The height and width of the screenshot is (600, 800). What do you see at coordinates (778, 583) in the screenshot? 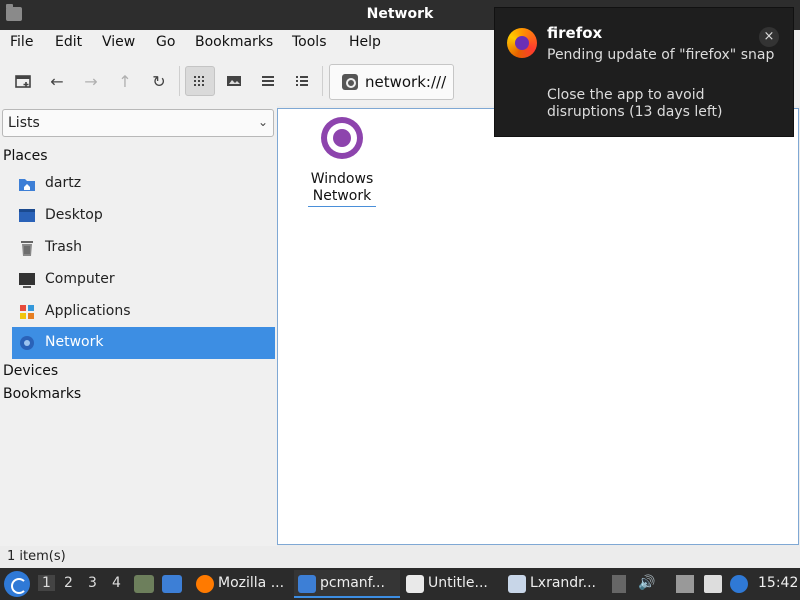
I see `clock: 15:42` at bounding box center [778, 583].